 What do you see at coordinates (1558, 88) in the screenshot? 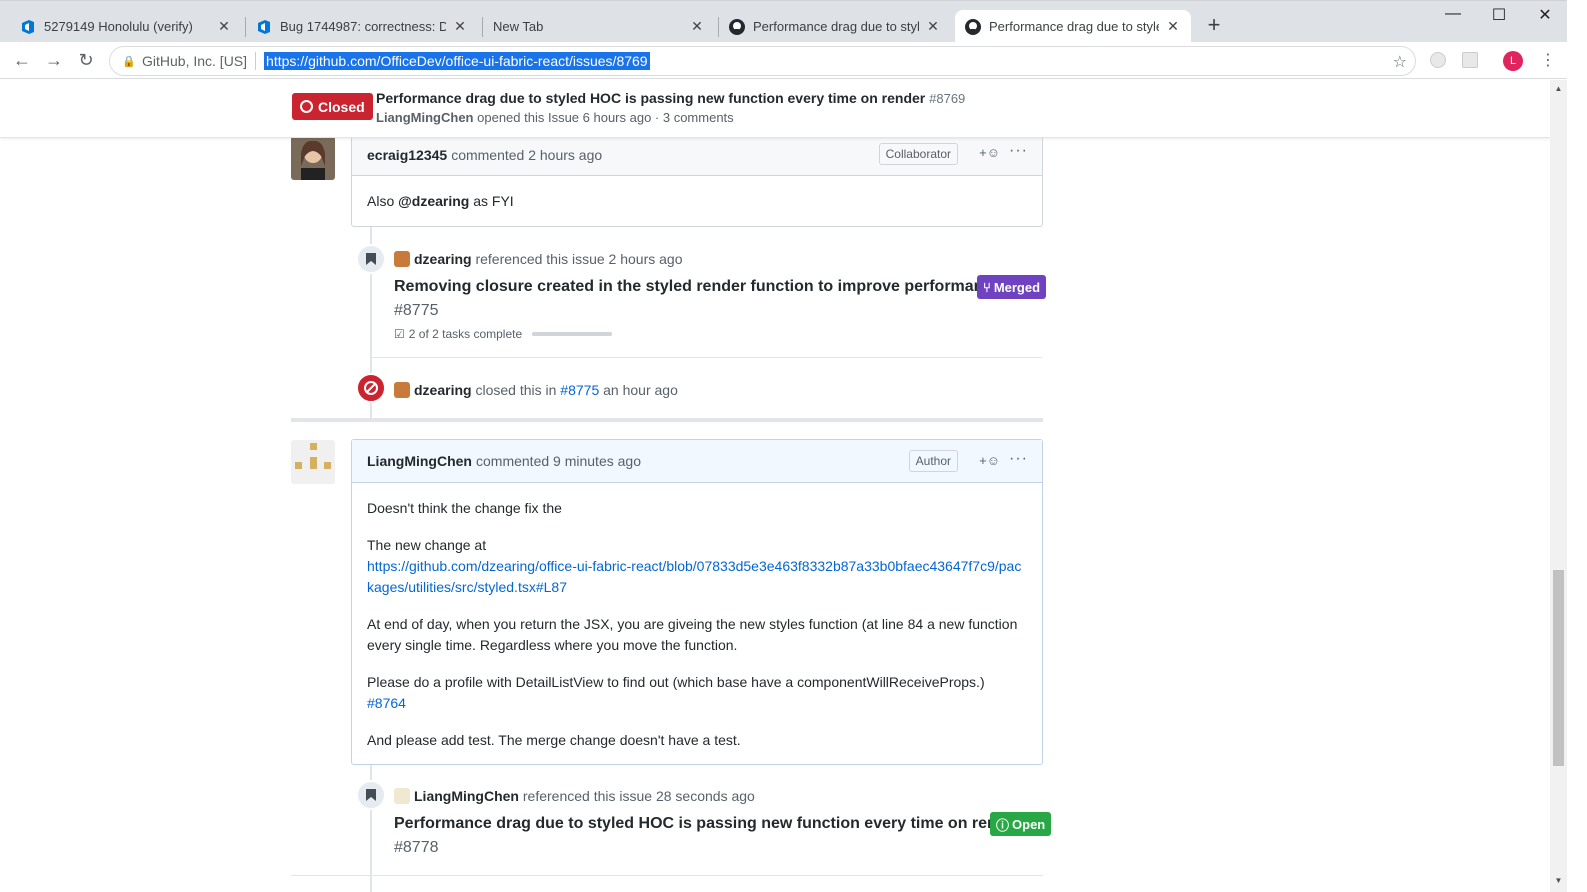
I see `scroll-up-arrow: ▲` at bounding box center [1558, 88].